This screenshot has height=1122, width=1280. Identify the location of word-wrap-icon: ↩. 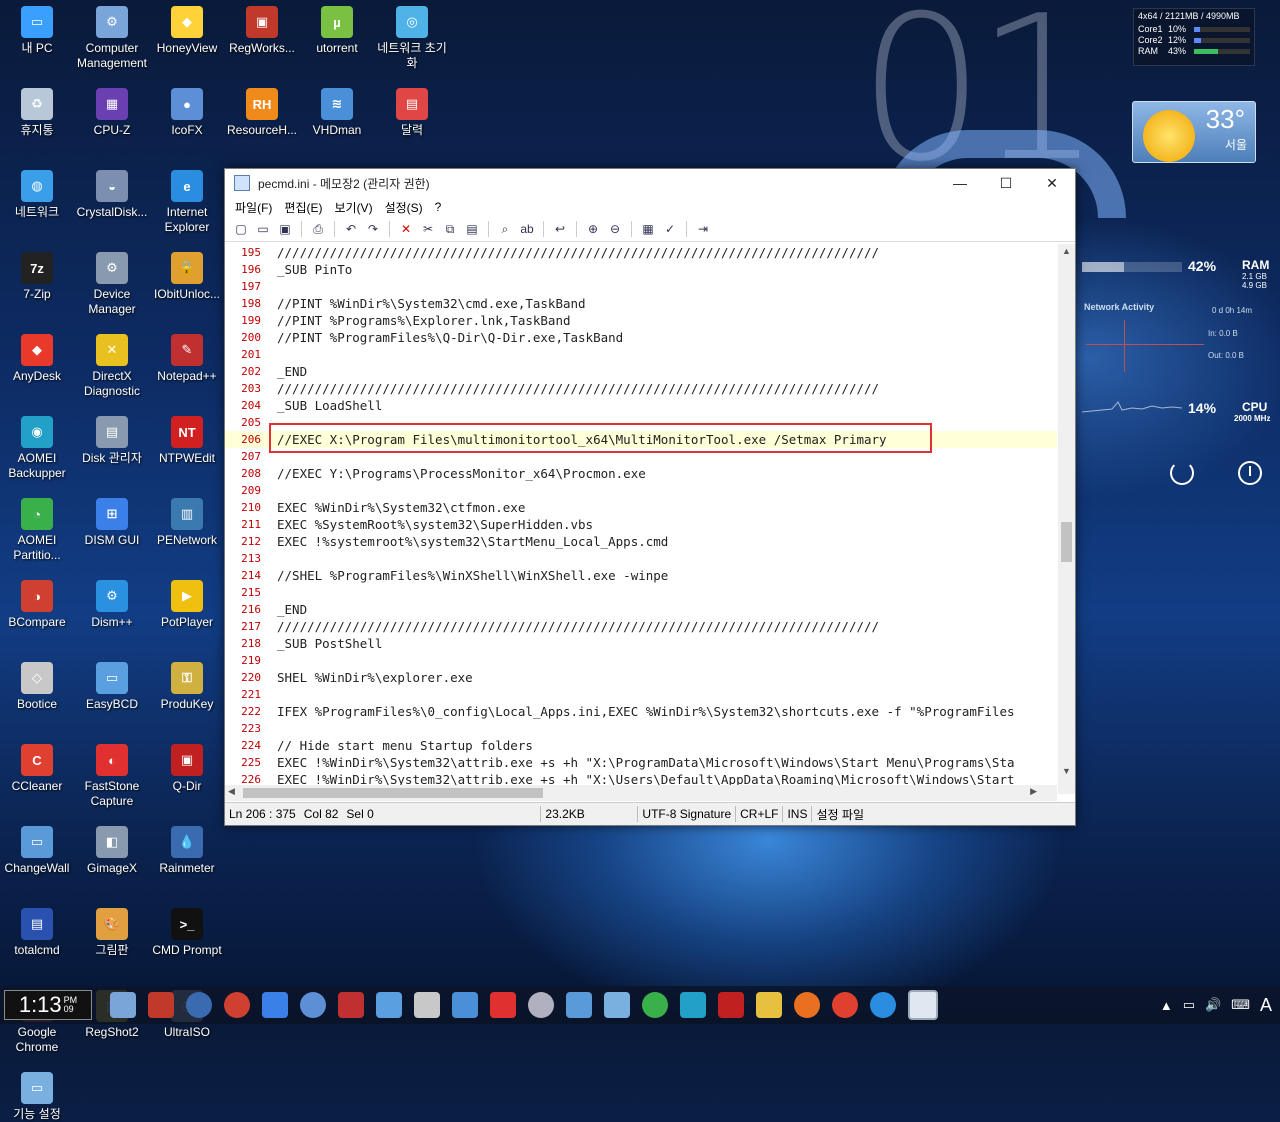
(560, 229).